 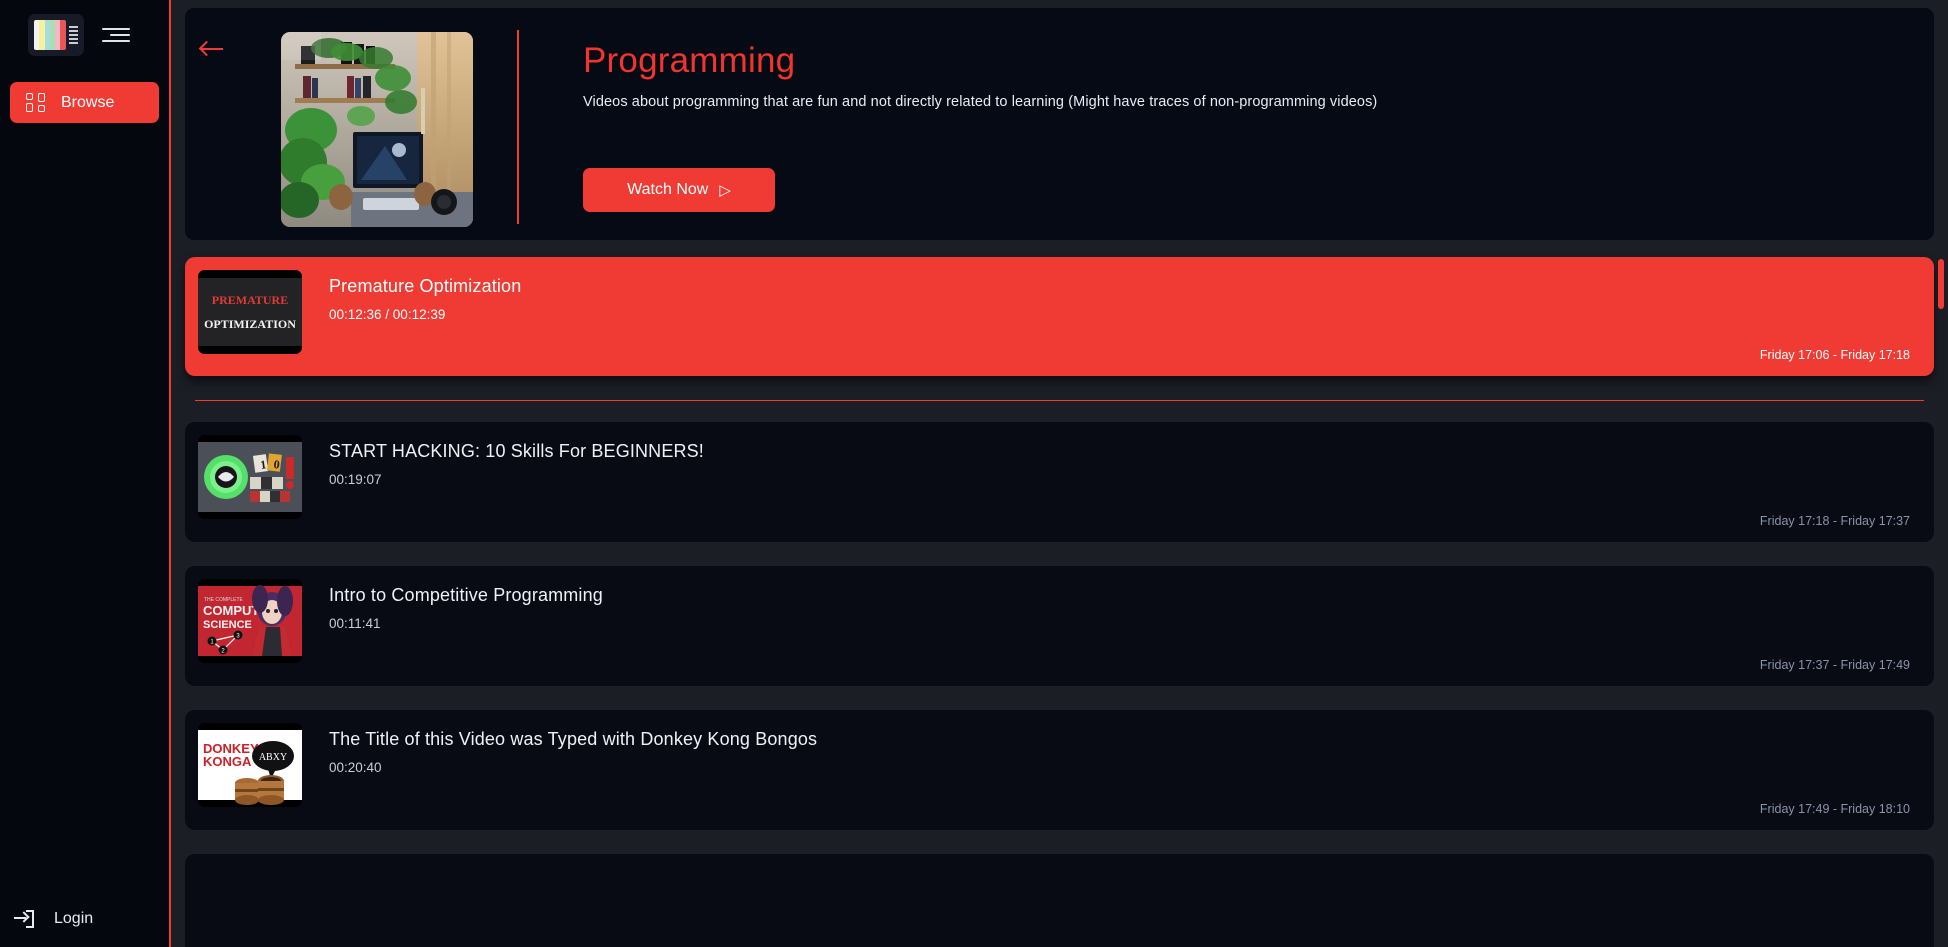 I want to click on video-schedule: Friday 17:49 - Friday 18:10, so click(x=1834, y=809).